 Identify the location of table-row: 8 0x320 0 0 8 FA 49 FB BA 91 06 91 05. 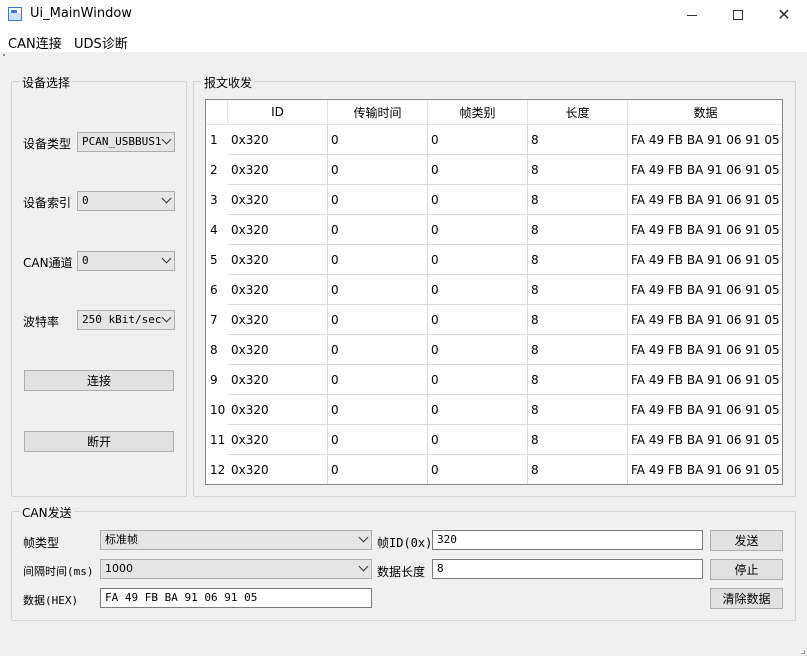
(494, 350).